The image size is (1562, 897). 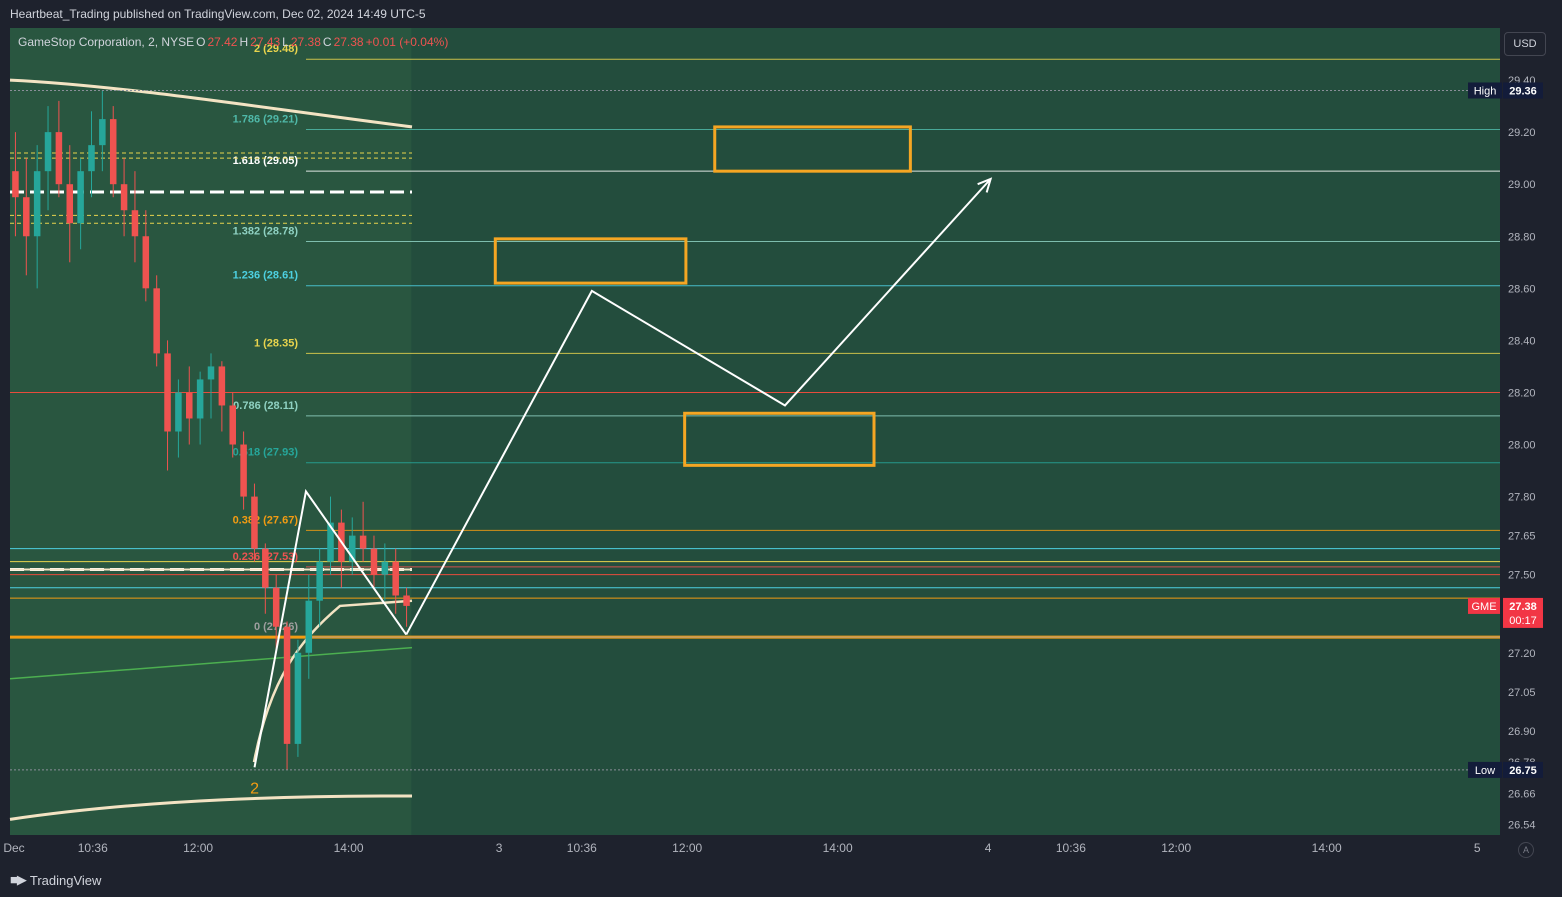 What do you see at coordinates (1522, 794) in the screenshot?
I see `price-tick-label: 26.66` at bounding box center [1522, 794].